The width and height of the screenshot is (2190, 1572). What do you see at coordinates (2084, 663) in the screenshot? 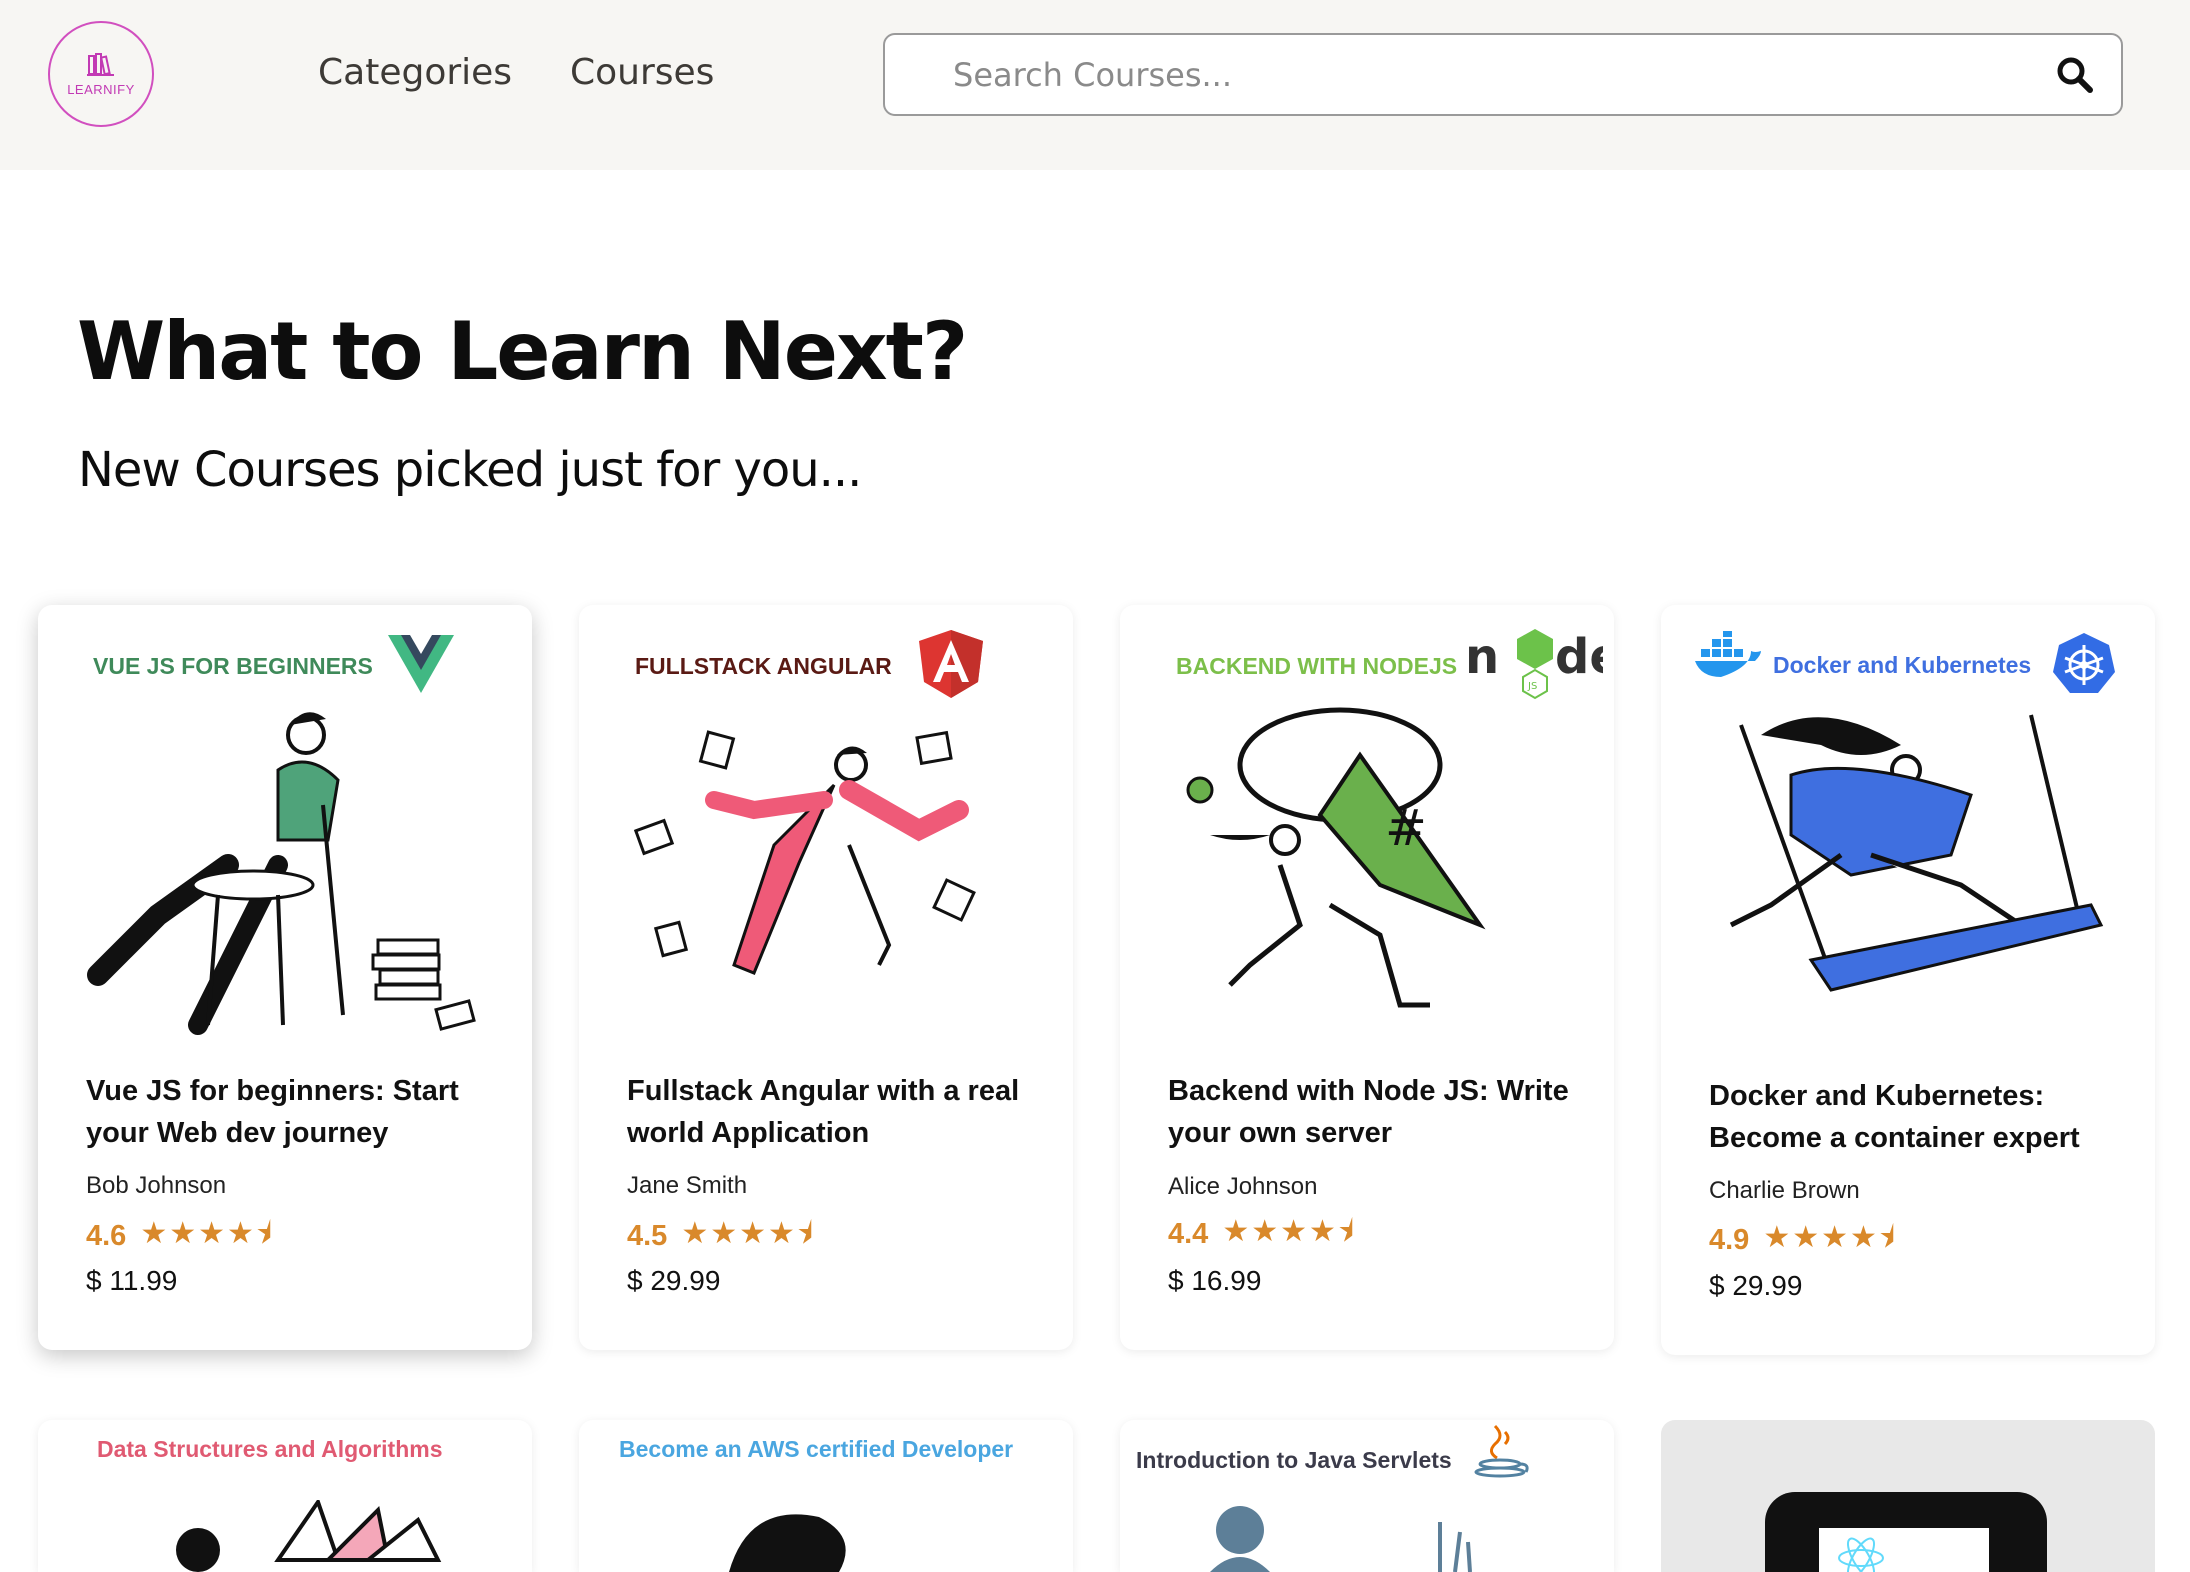
I see `kubernetes-logo-icon` at bounding box center [2084, 663].